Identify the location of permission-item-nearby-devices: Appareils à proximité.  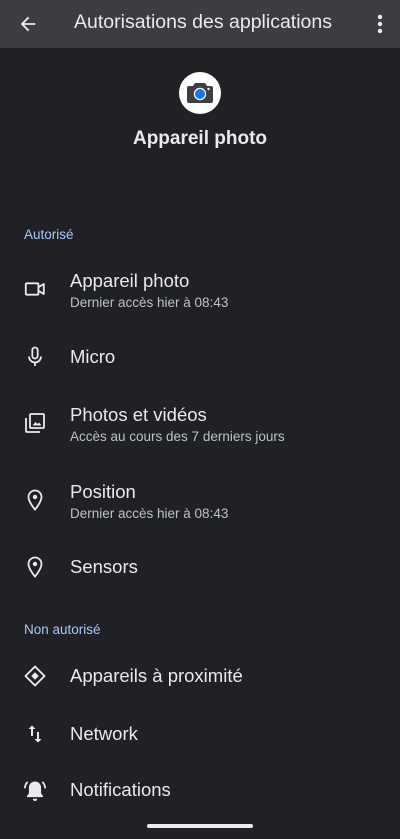
(200, 676).